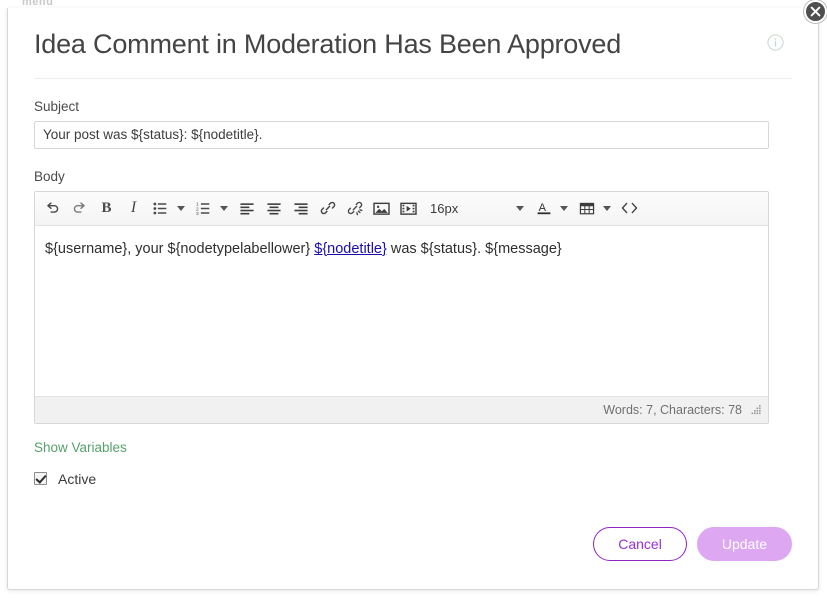  What do you see at coordinates (629, 208) in the screenshot?
I see `source-code-icon` at bounding box center [629, 208].